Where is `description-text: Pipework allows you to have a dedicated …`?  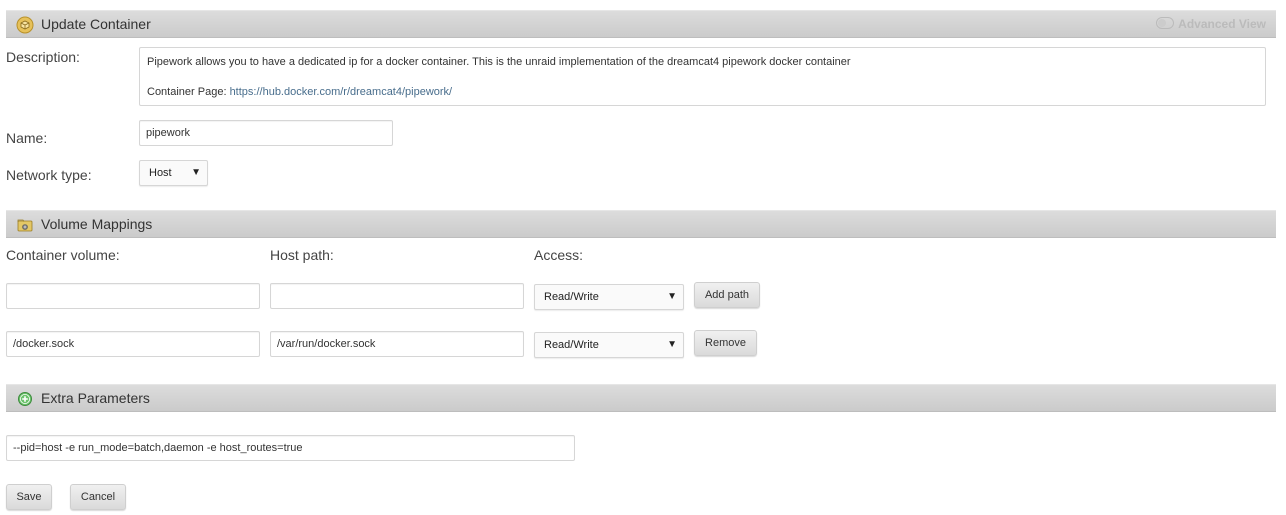
description-text: Pipework allows you to have a dedicated … is located at coordinates (499, 62).